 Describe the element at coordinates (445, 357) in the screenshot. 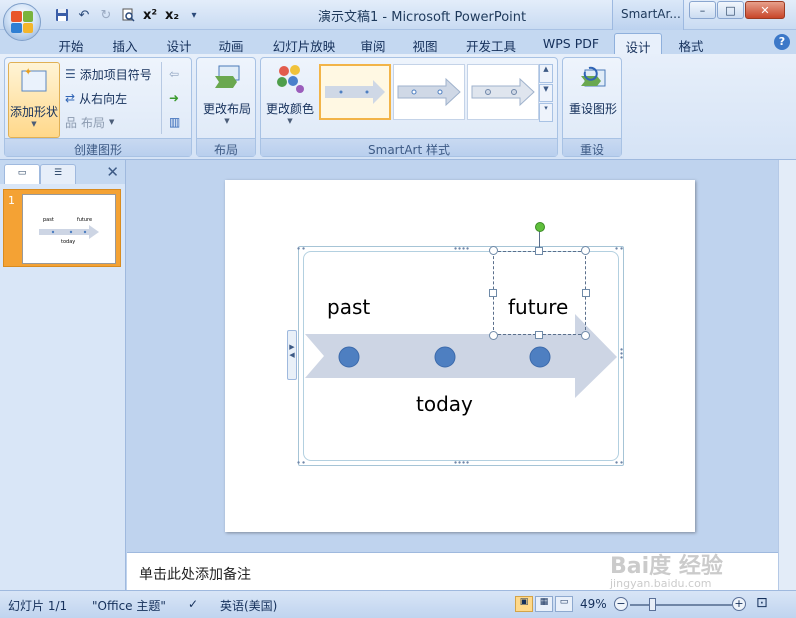

I see `timeline-dot-today` at that location.